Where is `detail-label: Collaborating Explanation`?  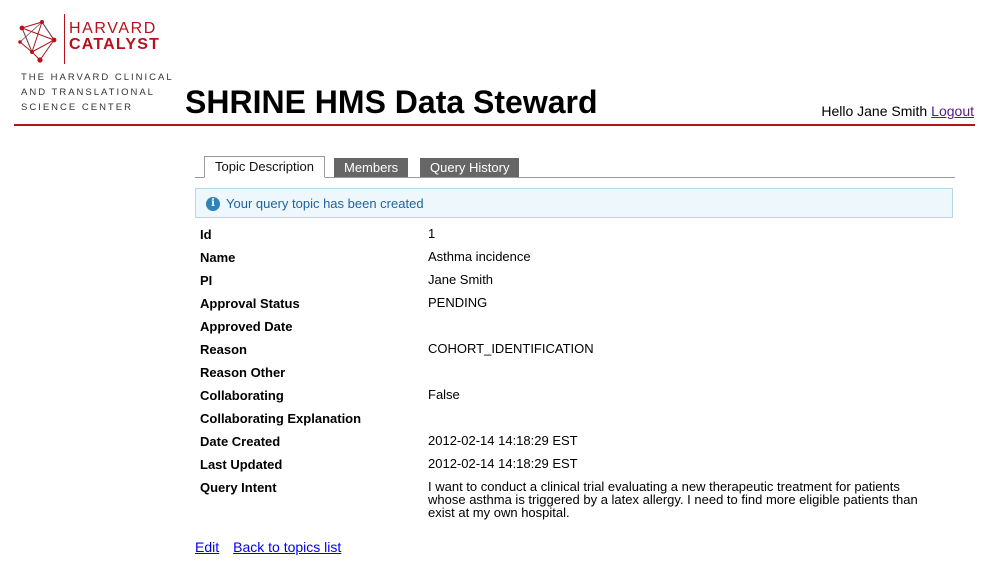 detail-label: Collaborating Explanation is located at coordinates (281, 418).